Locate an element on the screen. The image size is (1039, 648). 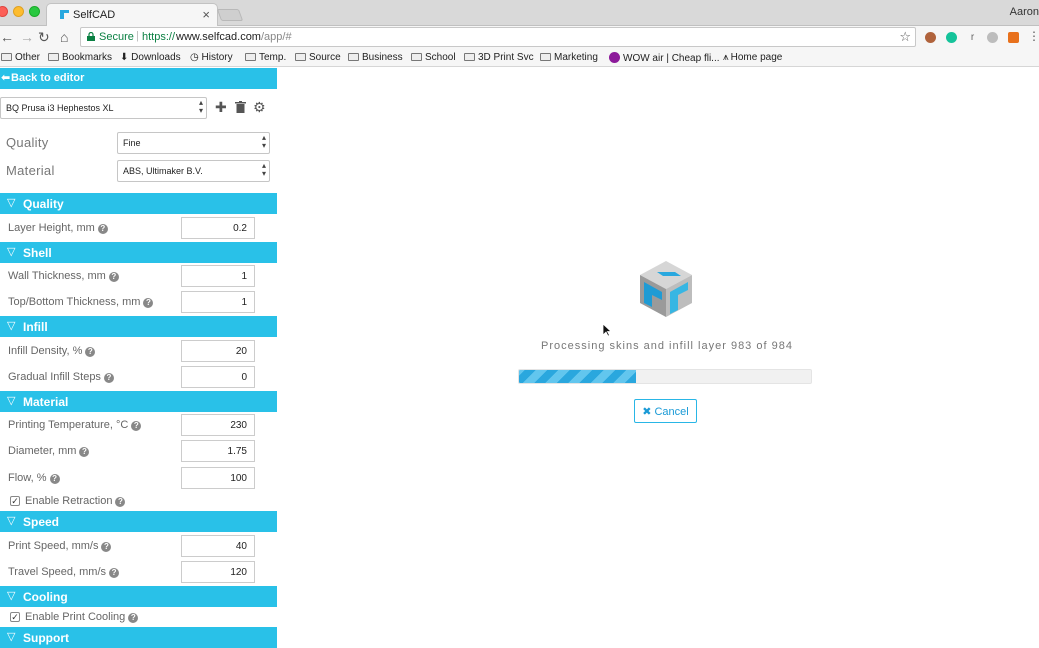
bookmark-school: School is located at coordinates (433, 57).